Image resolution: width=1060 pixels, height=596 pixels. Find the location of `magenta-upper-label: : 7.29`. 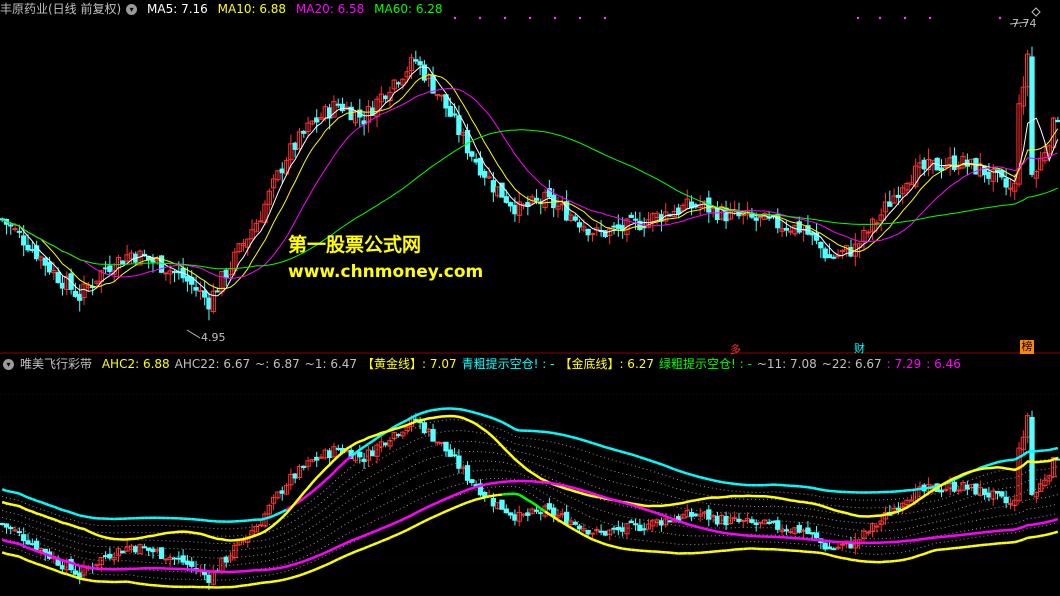

magenta-upper-label: : 7.29 is located at coordinates (904, 364).